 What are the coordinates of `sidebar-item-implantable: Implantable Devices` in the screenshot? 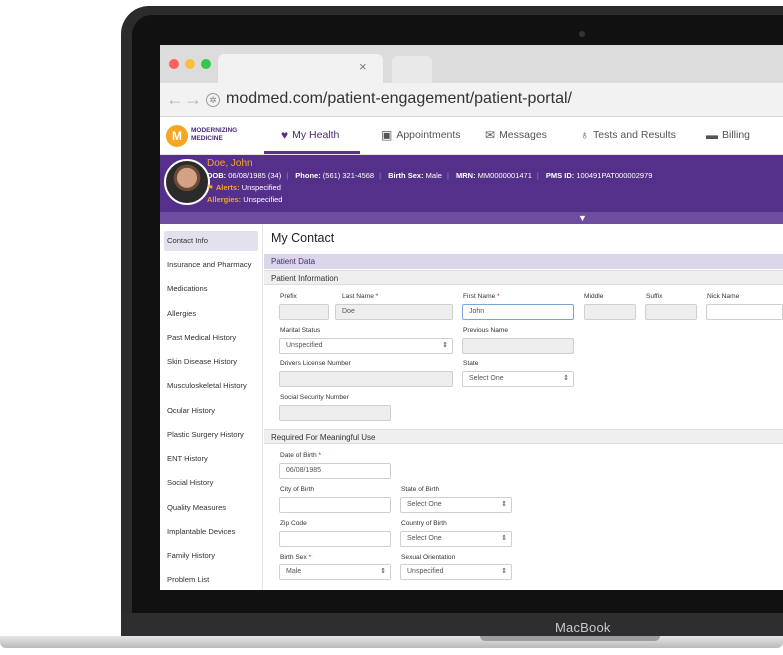 It's located at (211, 532).